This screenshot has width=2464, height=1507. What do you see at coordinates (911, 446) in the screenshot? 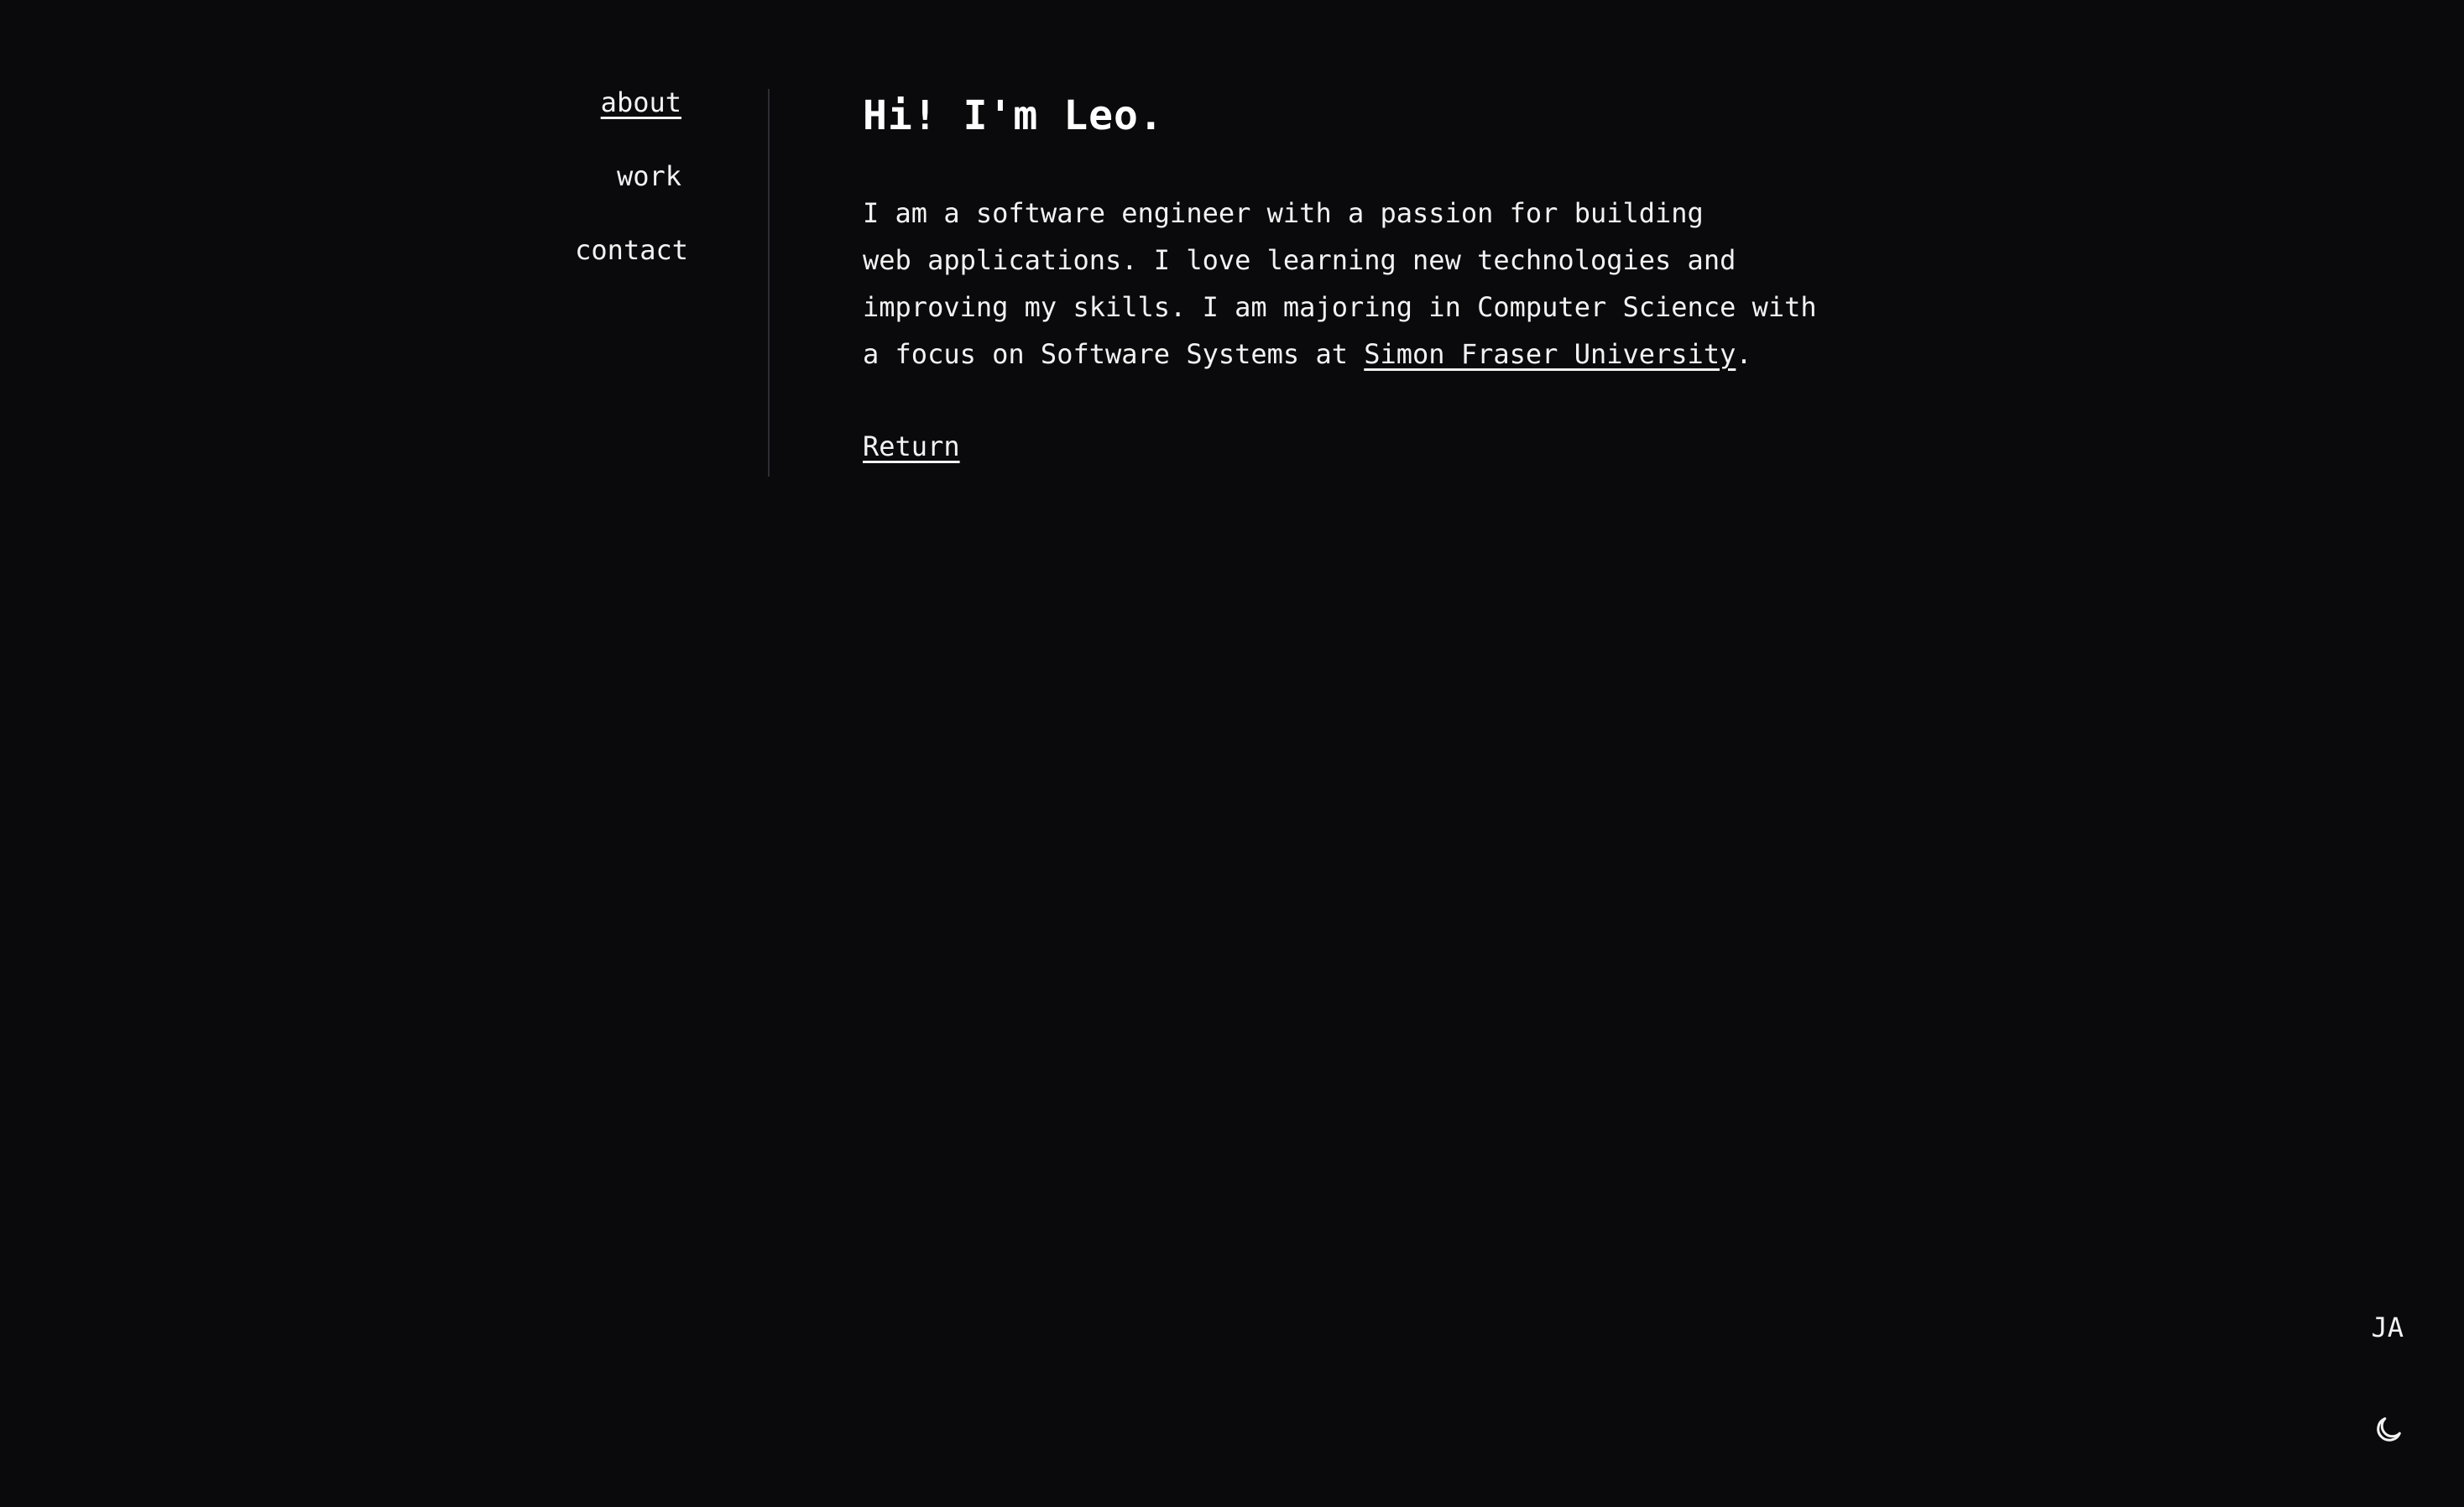
I see `return-link: Return` at bounding box center [911, 446].